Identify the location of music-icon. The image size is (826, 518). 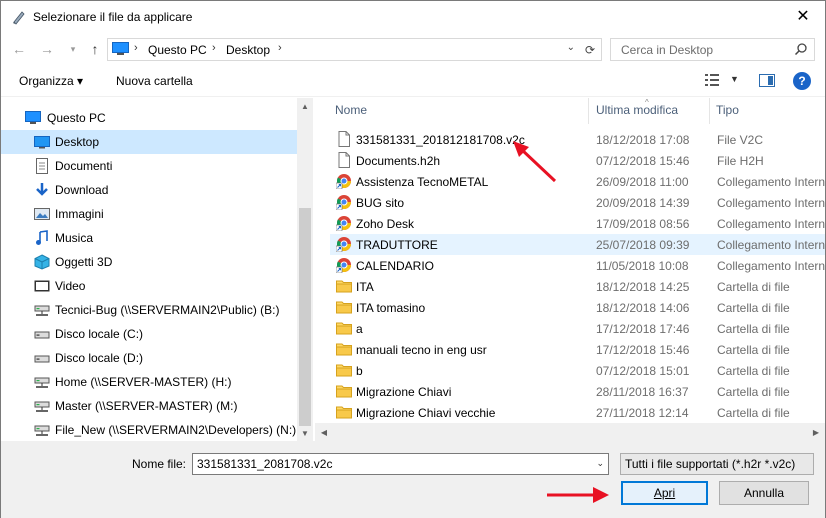
(42, 238).